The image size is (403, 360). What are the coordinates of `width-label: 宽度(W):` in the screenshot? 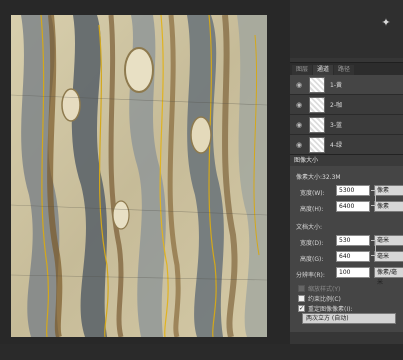 It's located at (312, 193).